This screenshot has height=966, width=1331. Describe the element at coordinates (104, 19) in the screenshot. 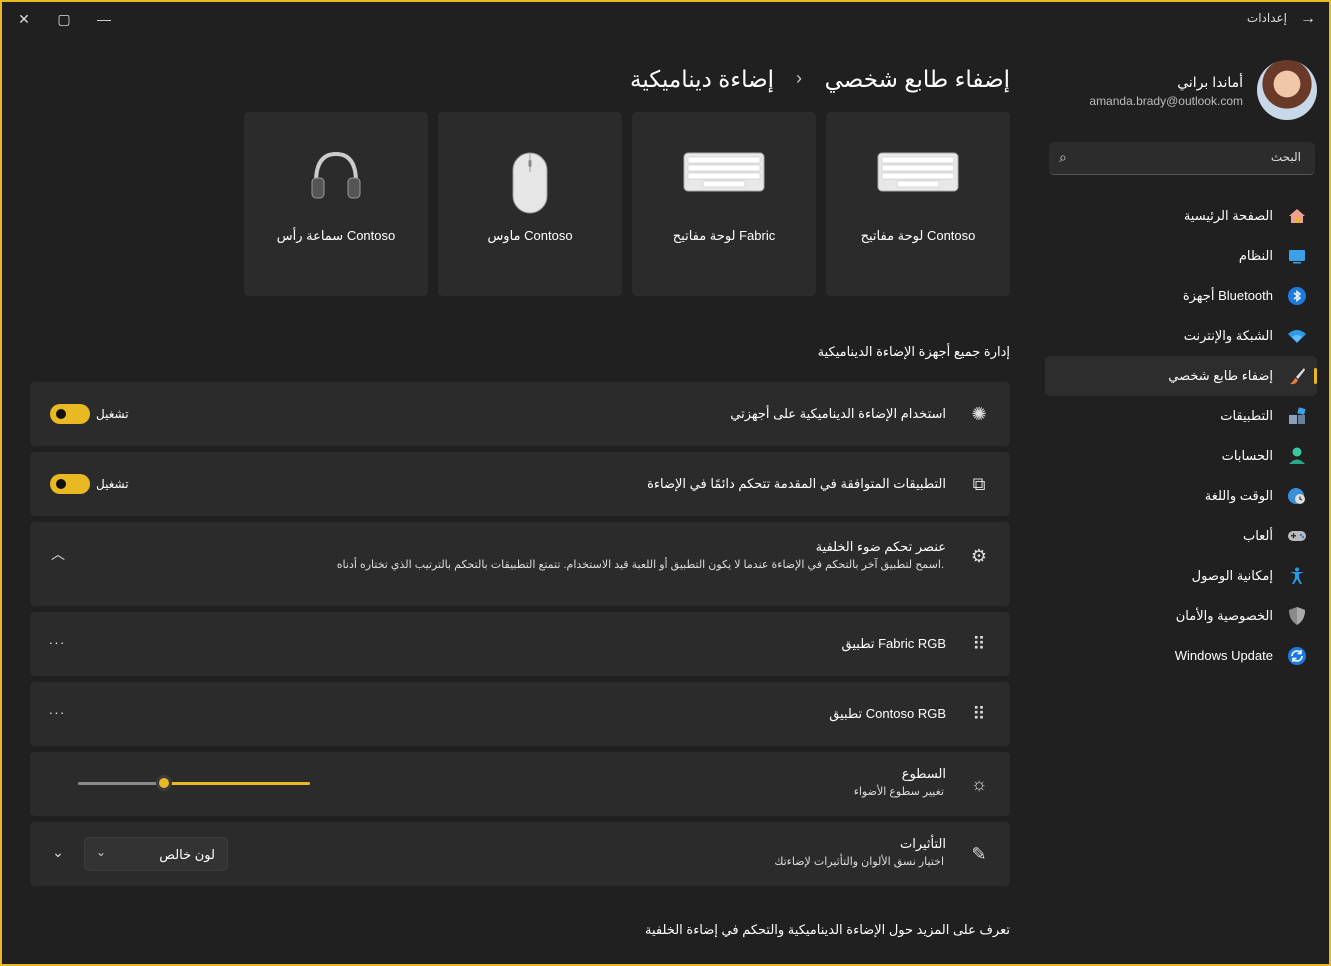

I see `minimize-icon: —` at that location.